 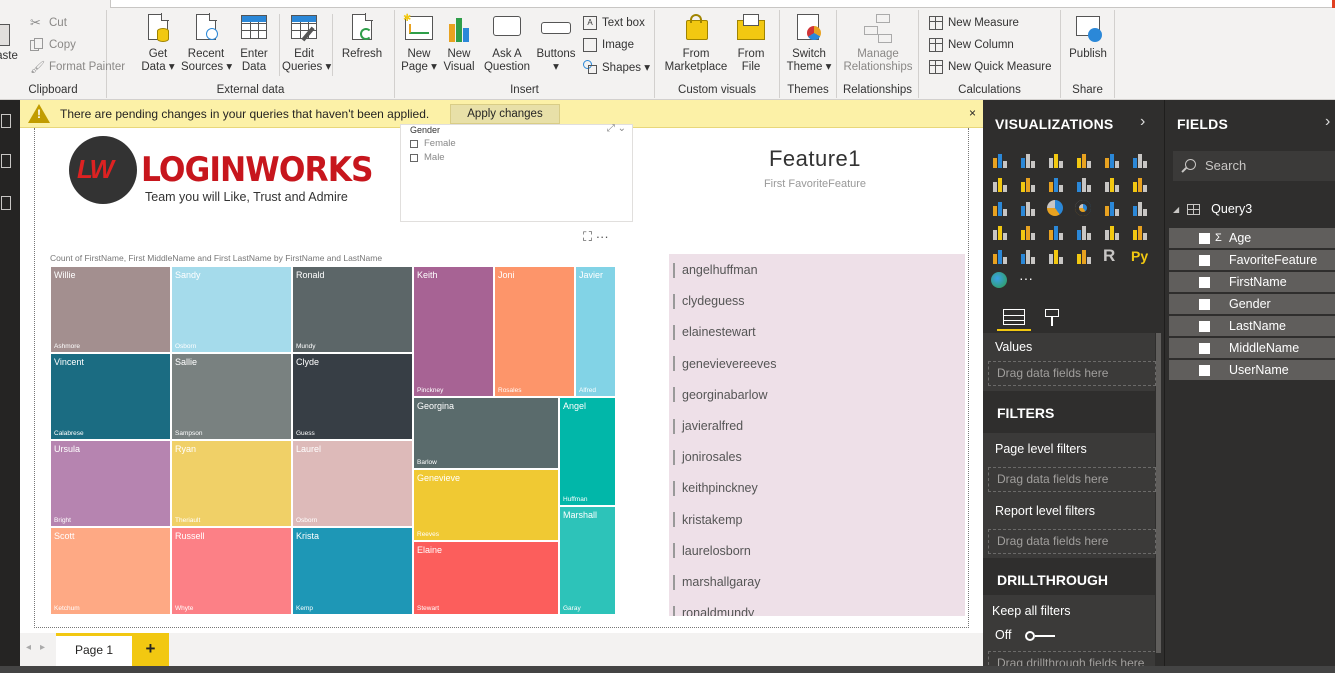 I want to click on list-item: genevievereeves, so click(x=725, y=364).